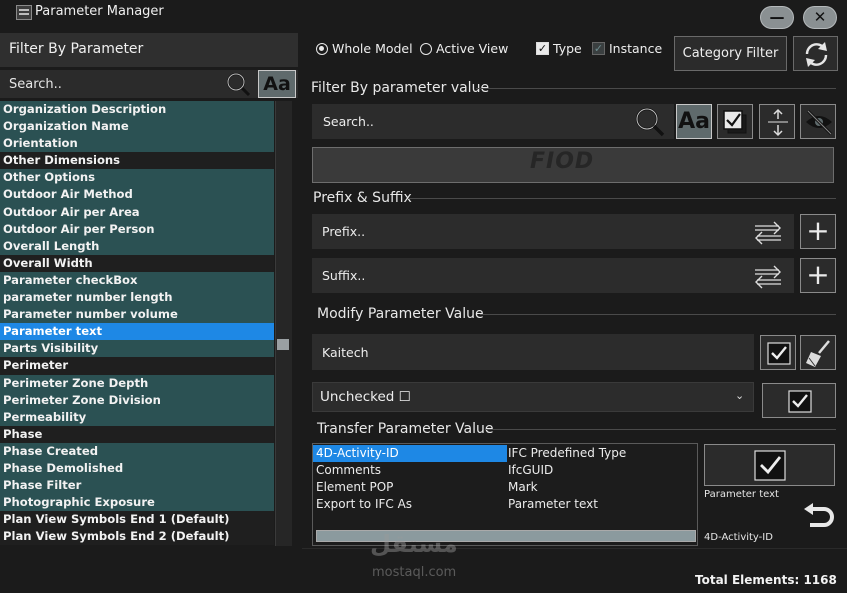  I want to click on clear-value-button, so click(818, 352).